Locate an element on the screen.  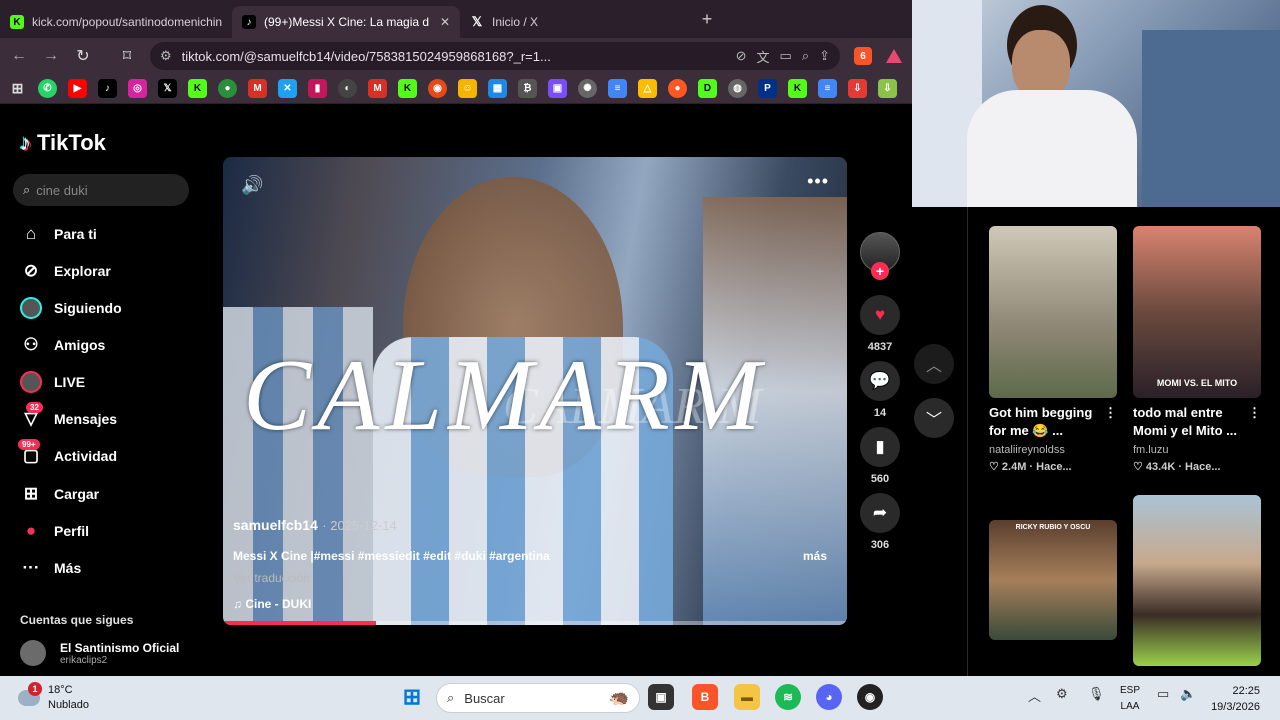
next-video-button: ﹀ is located at coordinates (934, 418).